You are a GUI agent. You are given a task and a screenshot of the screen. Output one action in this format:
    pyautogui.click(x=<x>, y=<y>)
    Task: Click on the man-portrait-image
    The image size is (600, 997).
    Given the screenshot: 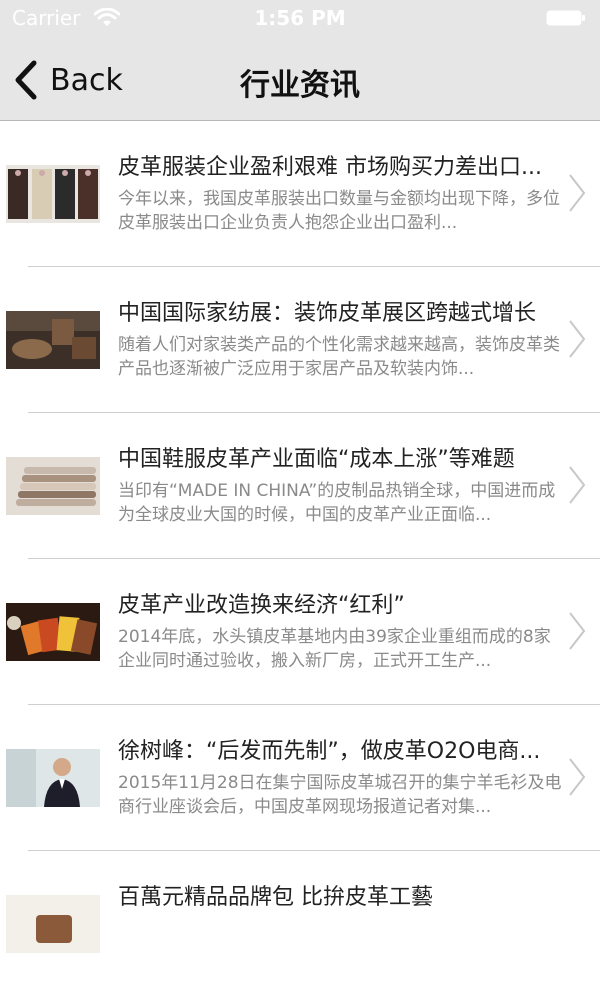 What is the action you would take?
    pyautogui.click(x=53, y=778)
    